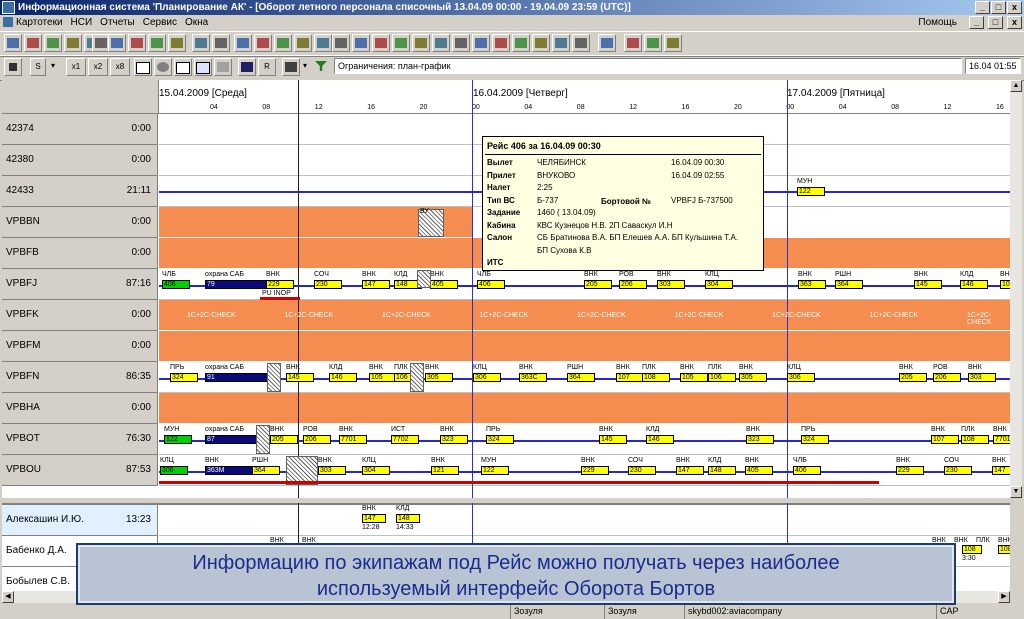 The image size is (1024, 619). Describe the element at coordinates (383, 377) in the screenshot. I see `flight-bar: 105` at that location.